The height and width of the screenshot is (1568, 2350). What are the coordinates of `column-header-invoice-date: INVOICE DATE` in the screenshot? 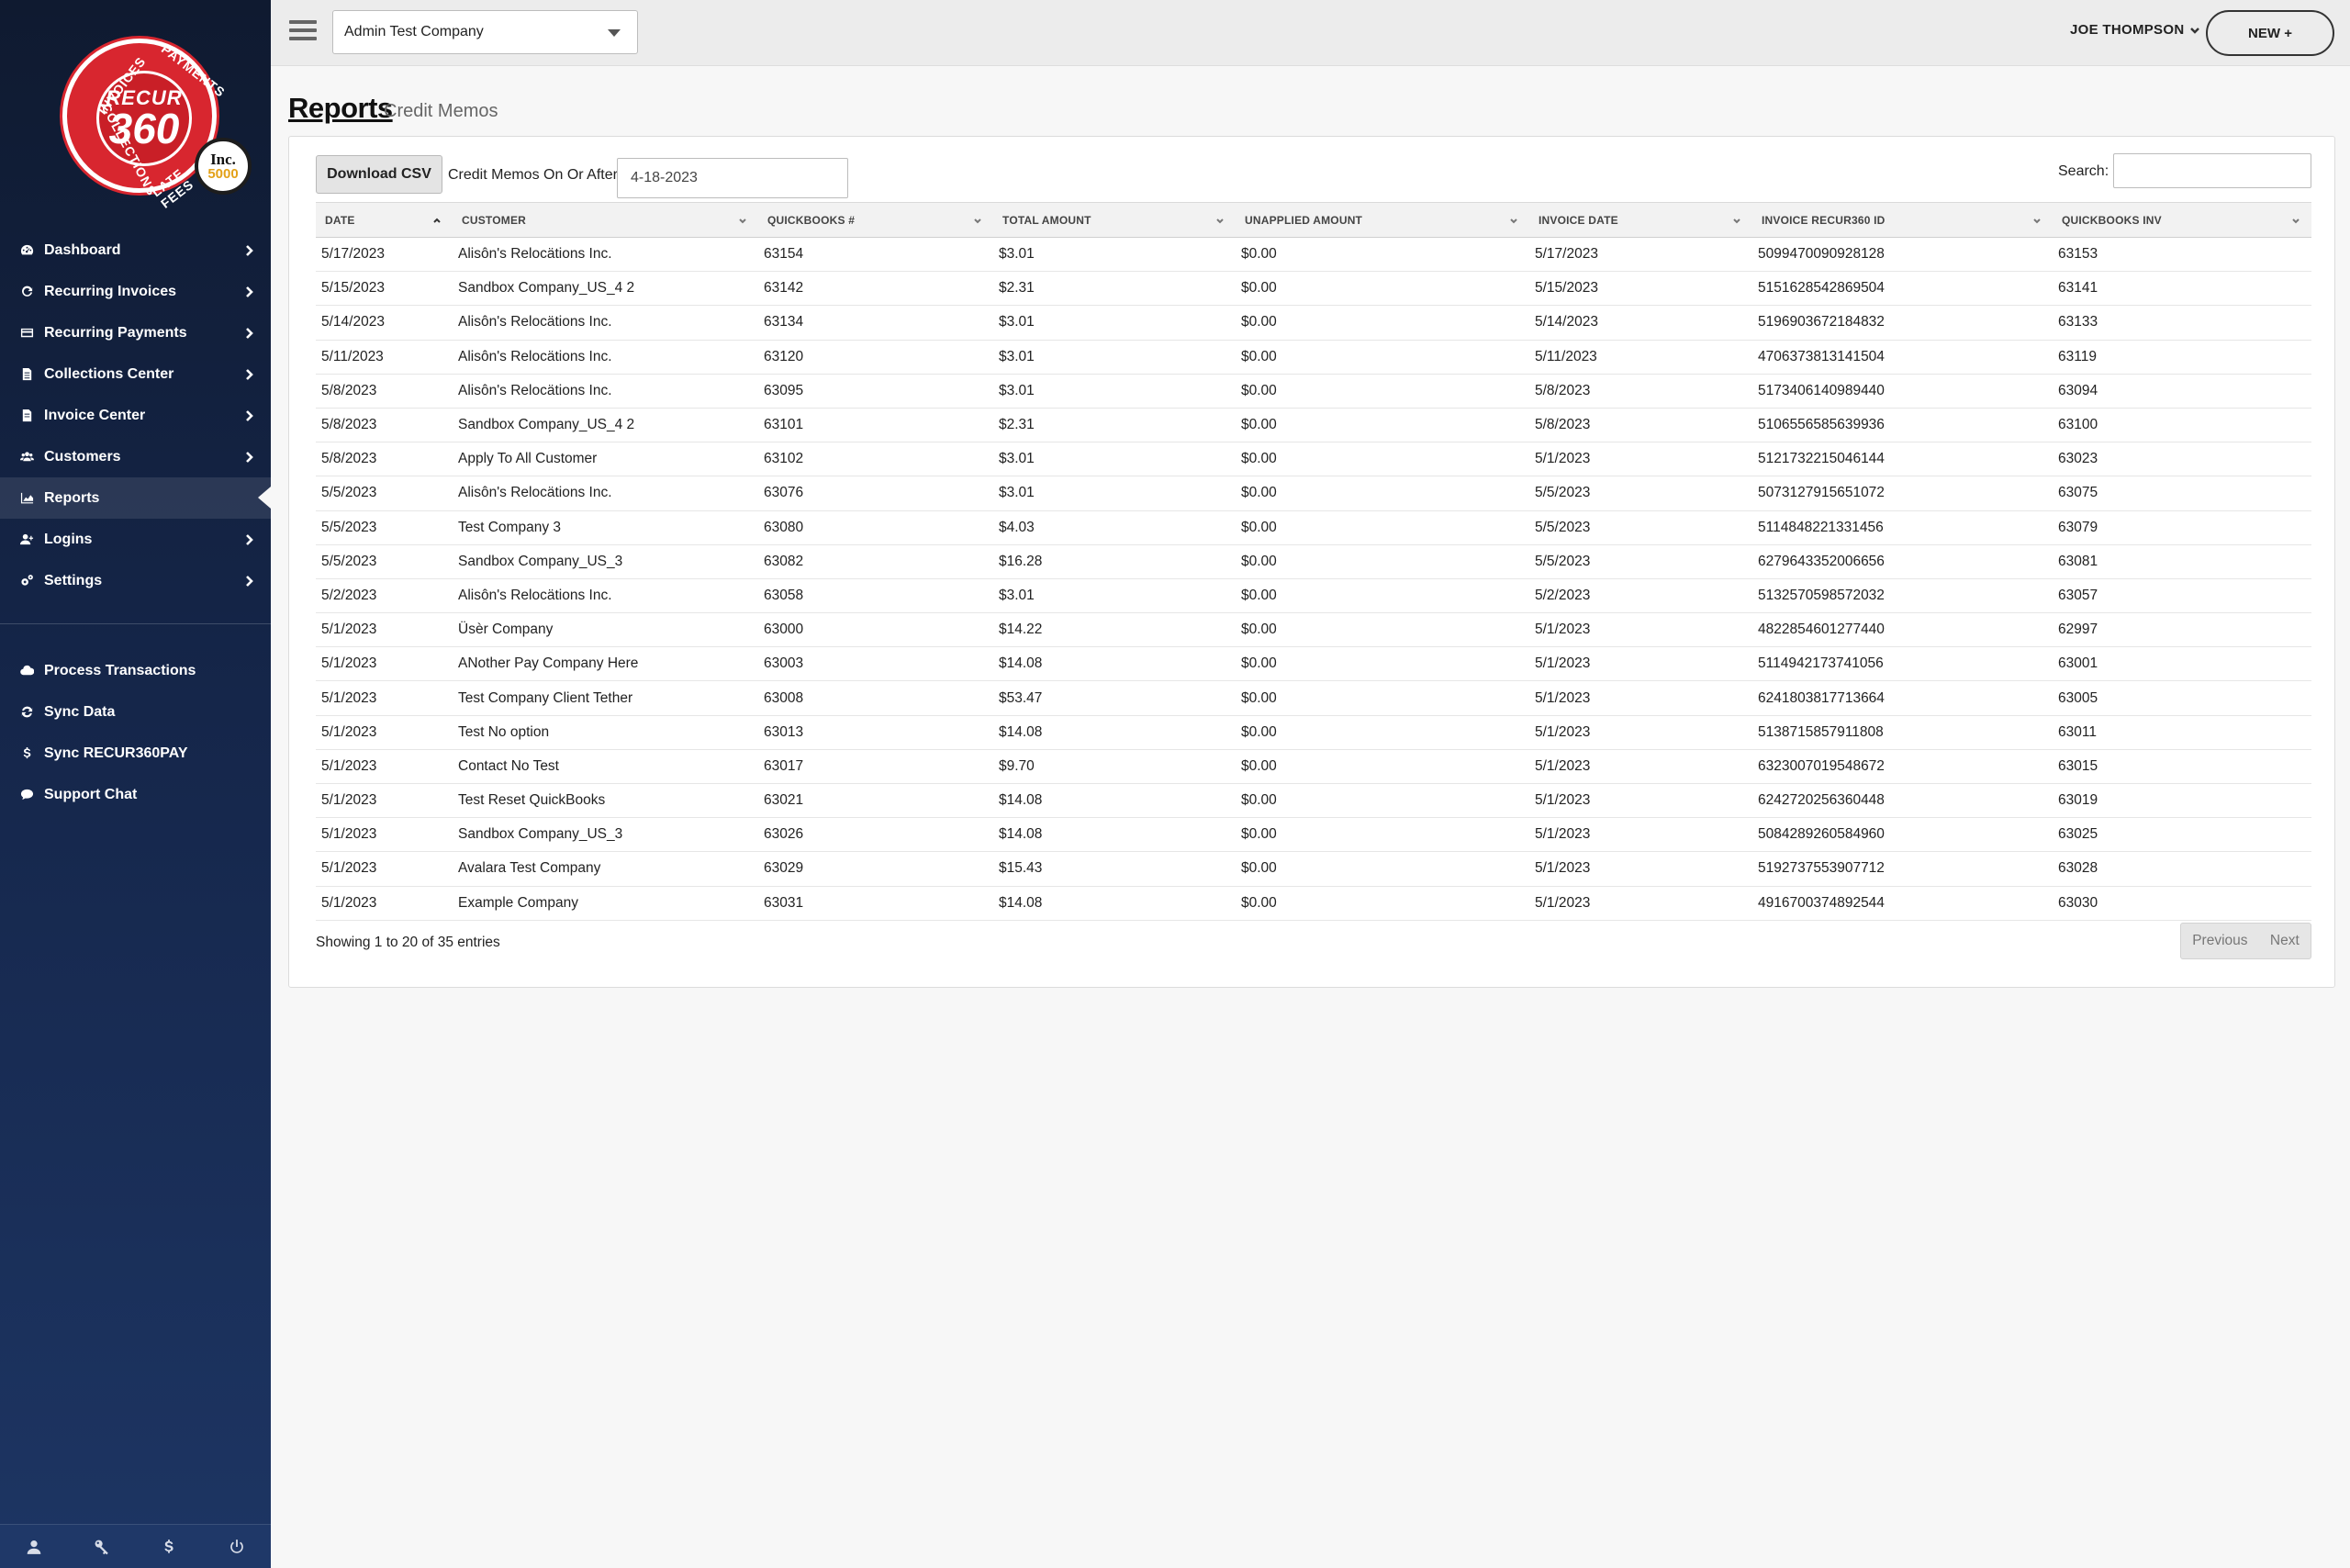 It's located at (1640, 220).